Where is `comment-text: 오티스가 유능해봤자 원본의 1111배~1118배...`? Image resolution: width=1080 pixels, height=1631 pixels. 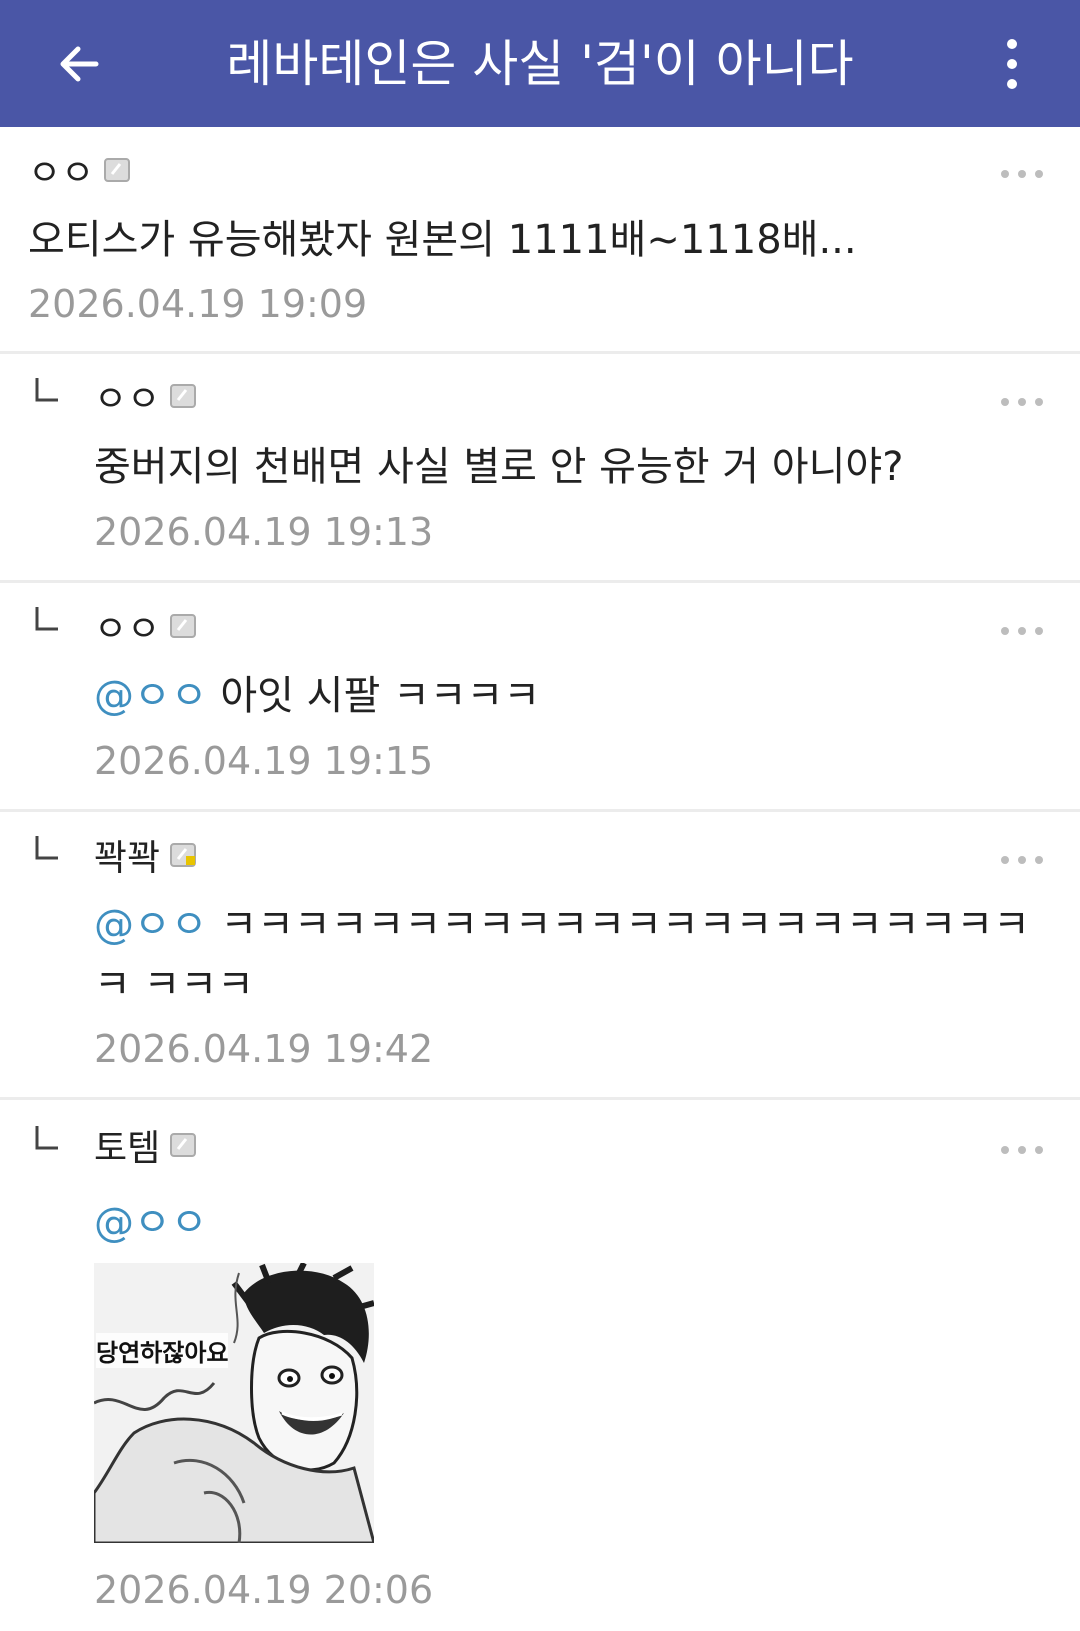 comment-text: 오티스가 유능해봤자 원본의 1111배~1118배... is located at coordinates (498, 240).